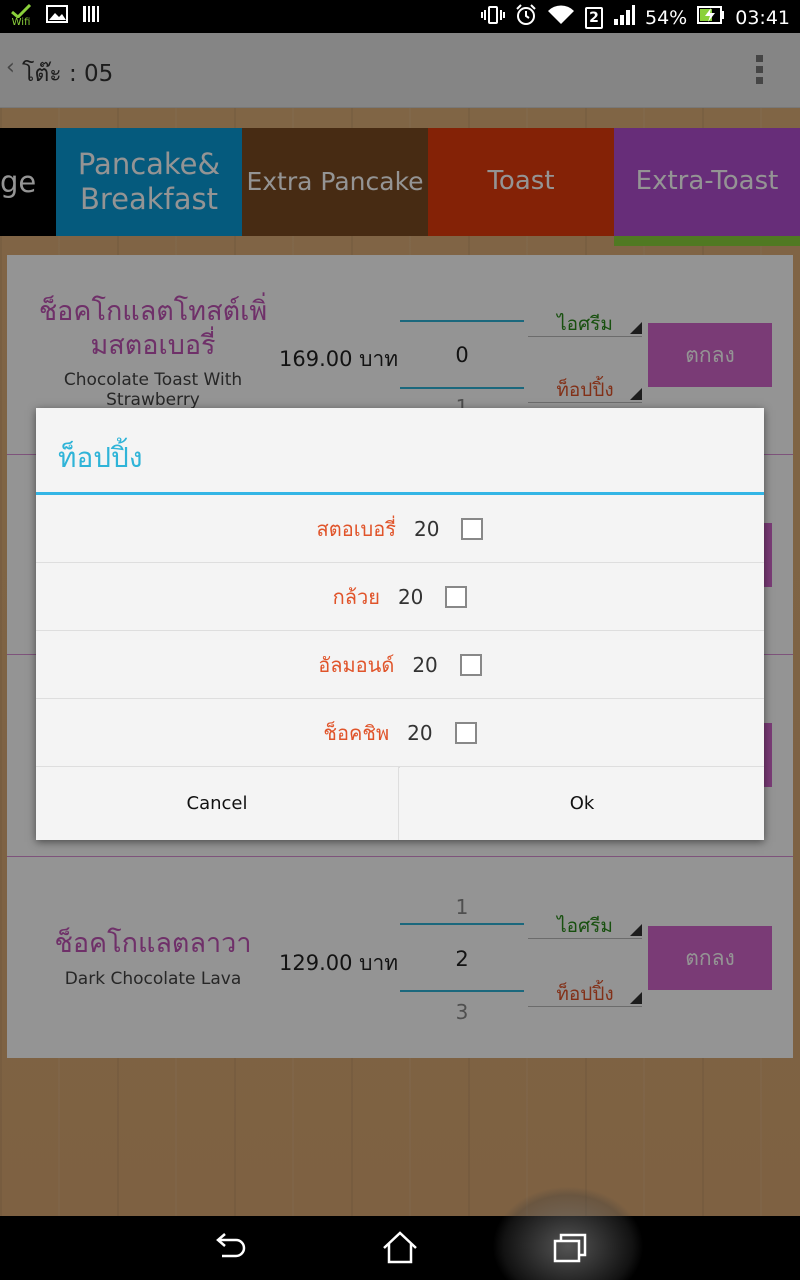 The height and width of the screenshot is (1280, 800). What do you see at coordinates (91, 16) in the screenshot?
I see `barcode-icon` at bounding box center [91, 16].